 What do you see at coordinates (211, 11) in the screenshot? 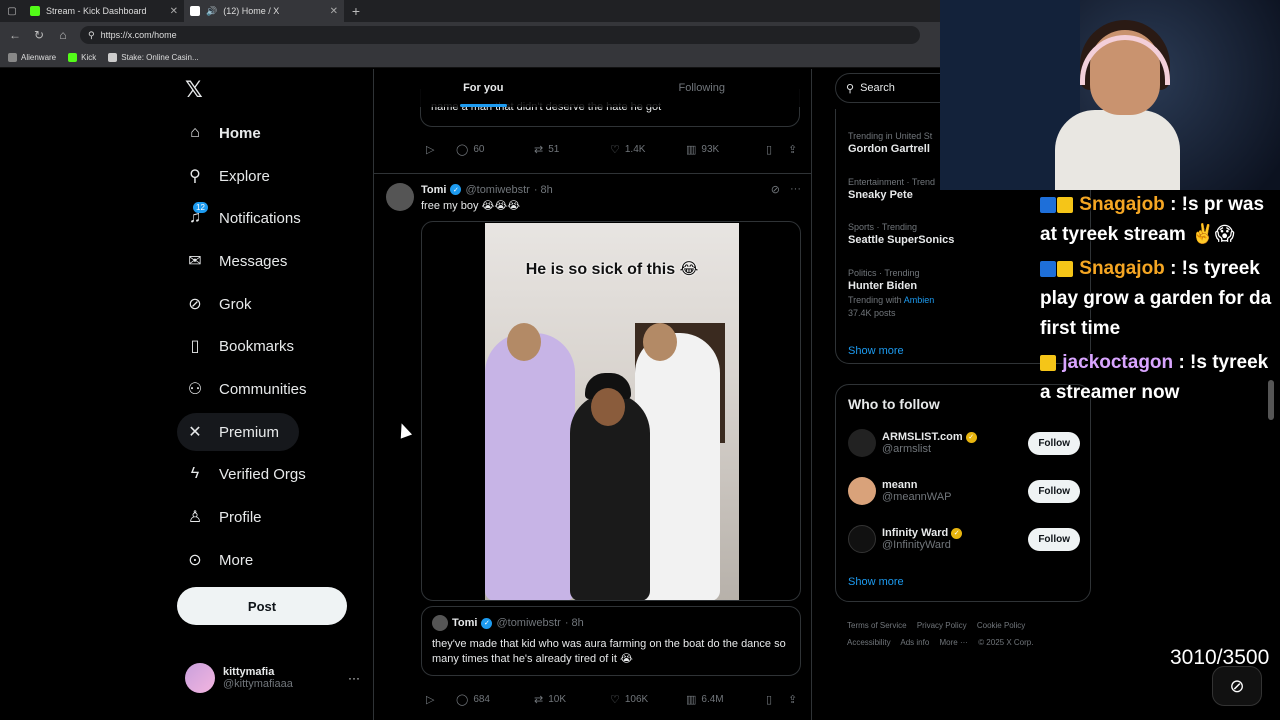
I see `speaker-icon: 🔊` at bounding box center [211, 11].